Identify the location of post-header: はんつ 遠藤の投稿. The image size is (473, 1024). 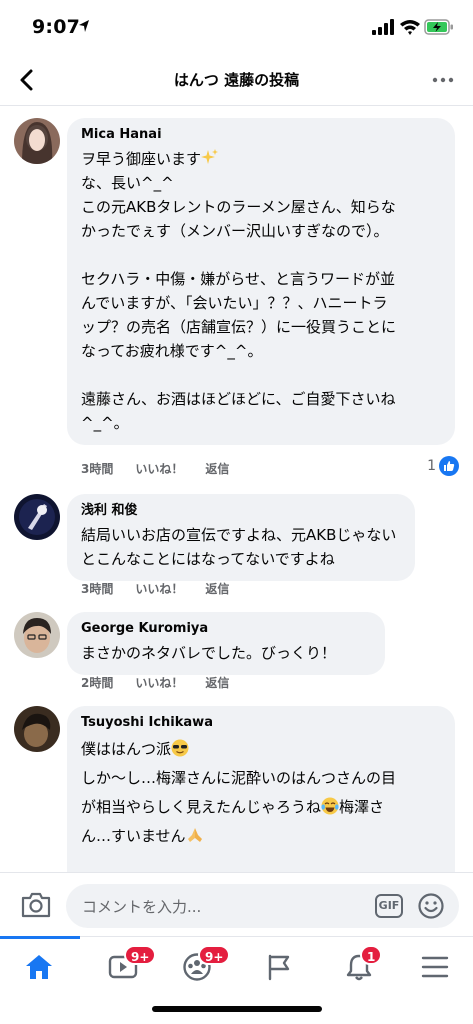
(236, 81).